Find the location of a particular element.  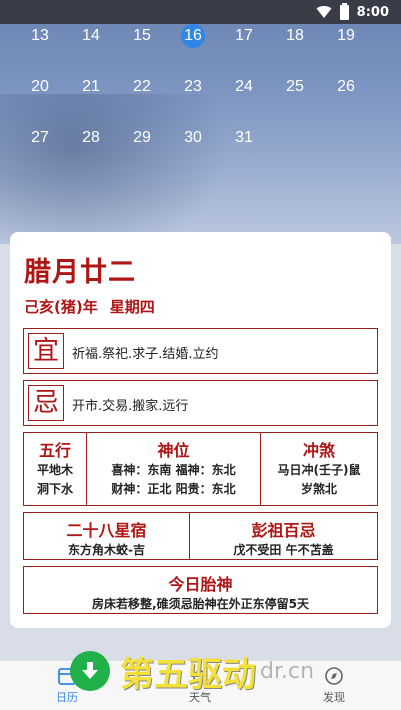

download-arrow-icon is located at coordinates (90, 671).